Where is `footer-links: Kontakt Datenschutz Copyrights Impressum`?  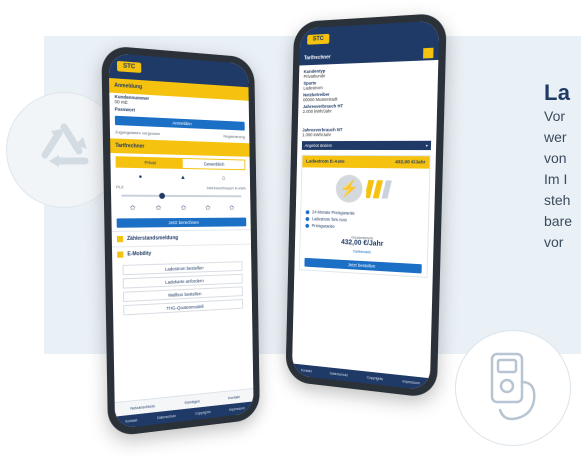 footer-links: Kontakt Datenschutz Copyrights Impressum is located at coordinates (361, 377).